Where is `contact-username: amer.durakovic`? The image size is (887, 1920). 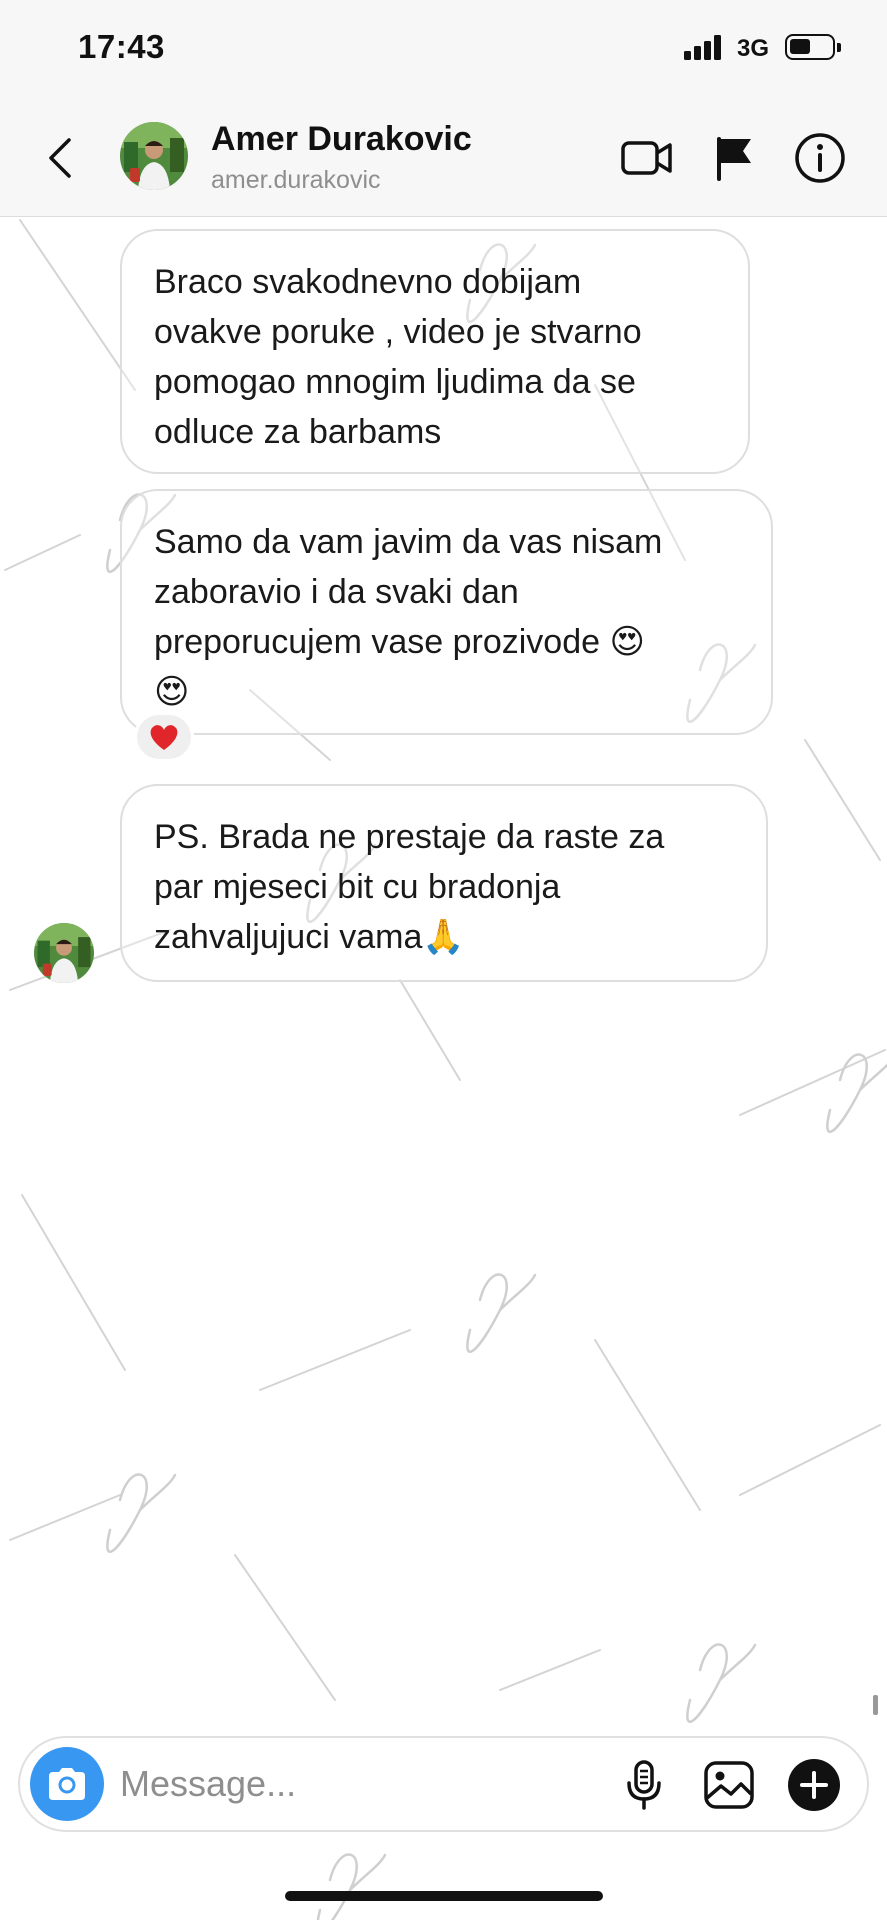
contact-username: amer.durakovic is located at coordinates (296, 180).